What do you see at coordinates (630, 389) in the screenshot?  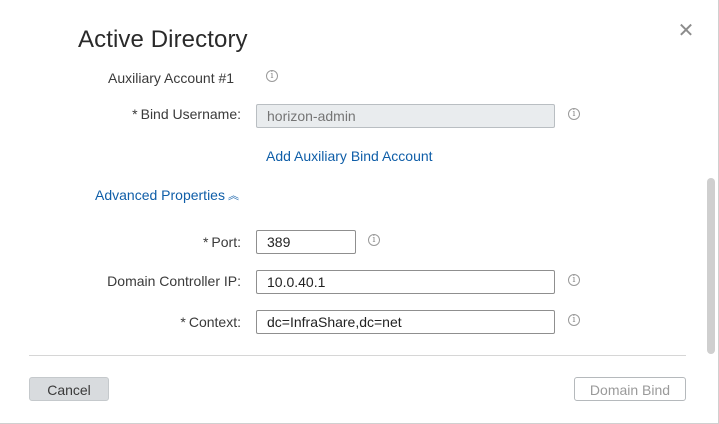 I see `domain-bind-button: Domain Bind` at bounding box center [630, 389].